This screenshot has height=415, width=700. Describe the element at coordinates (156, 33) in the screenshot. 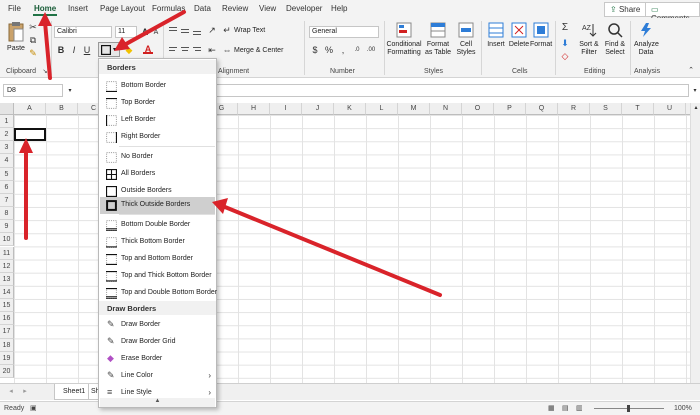

I see `shrink-font-icon: A` at that location.